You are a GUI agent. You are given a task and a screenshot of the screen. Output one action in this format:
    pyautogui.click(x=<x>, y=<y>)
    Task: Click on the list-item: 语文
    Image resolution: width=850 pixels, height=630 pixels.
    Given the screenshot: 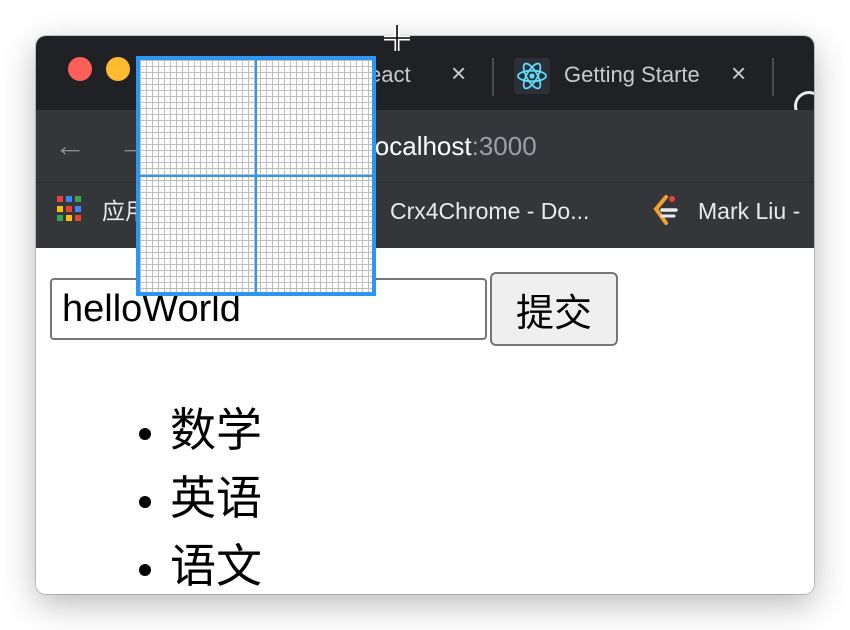 What is the action you would take?
    pyautogui.click(x=216, y=563)
    